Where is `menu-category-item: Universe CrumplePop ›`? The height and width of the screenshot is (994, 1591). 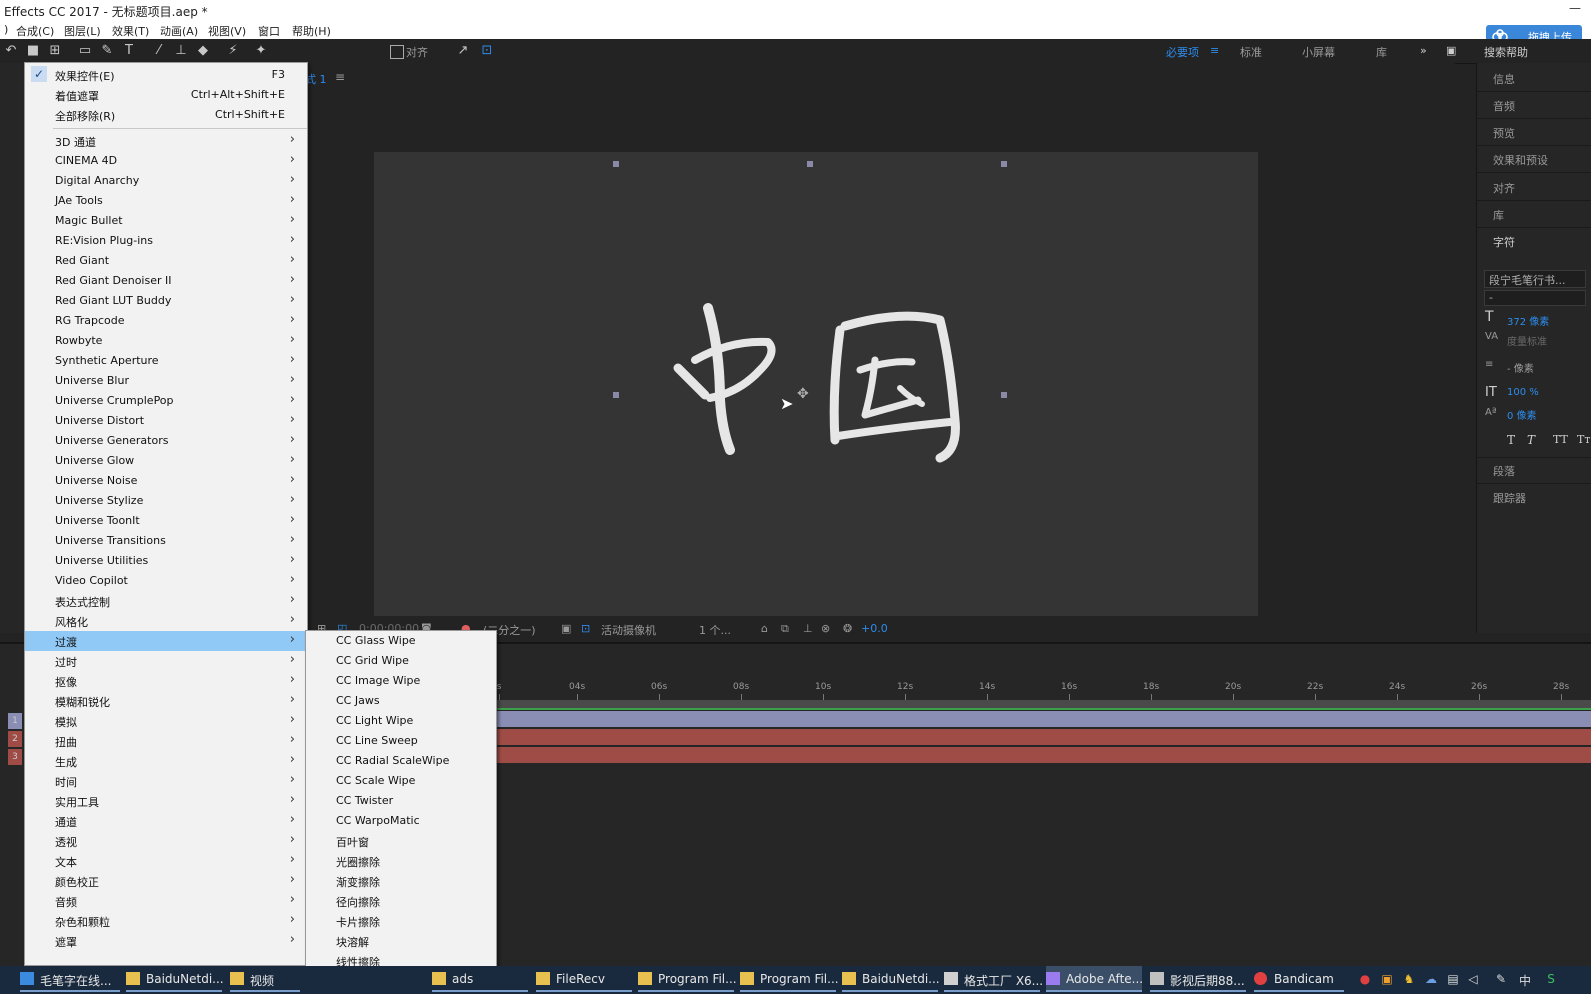
menu-category-item: Universe CrumplePop › is located at coordinates (166, 401).